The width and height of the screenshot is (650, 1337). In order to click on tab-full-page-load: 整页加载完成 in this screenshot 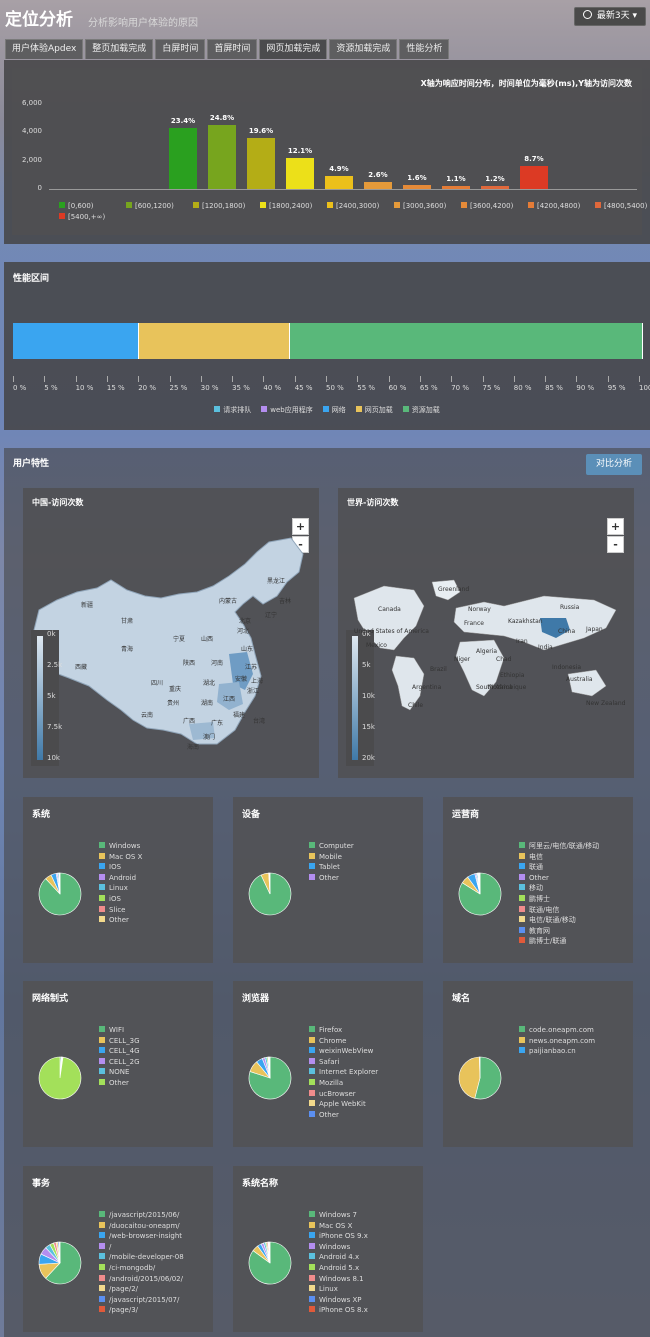, I will do `click(119, 49)`.